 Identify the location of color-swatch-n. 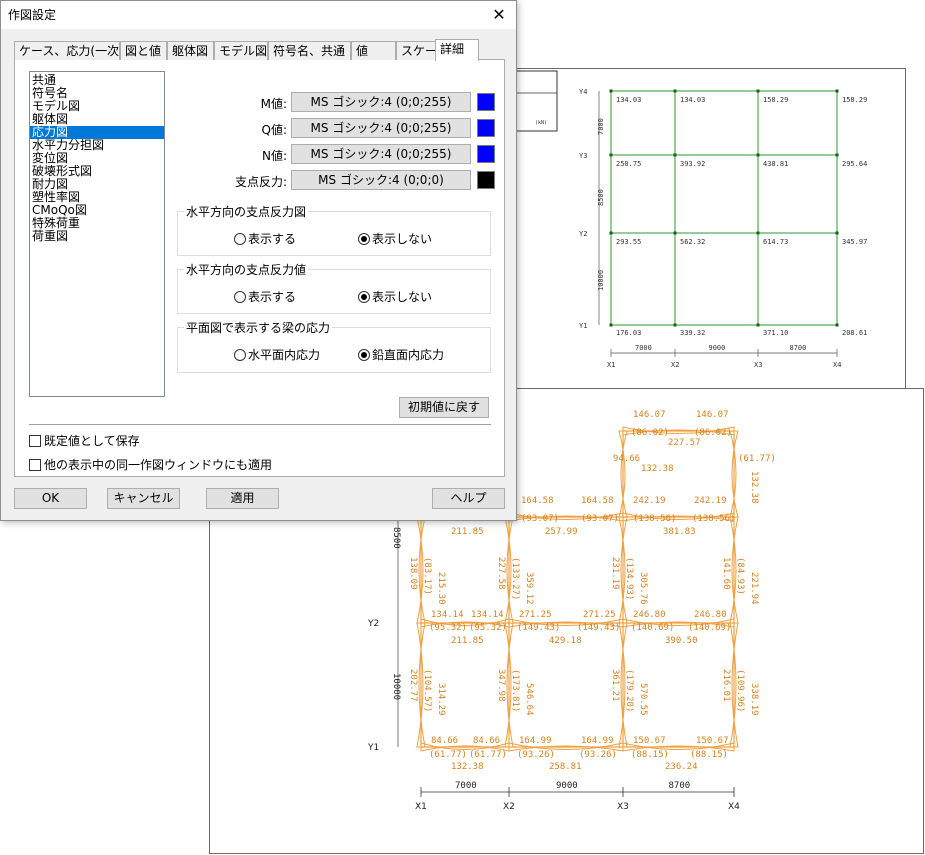
(486, 154).